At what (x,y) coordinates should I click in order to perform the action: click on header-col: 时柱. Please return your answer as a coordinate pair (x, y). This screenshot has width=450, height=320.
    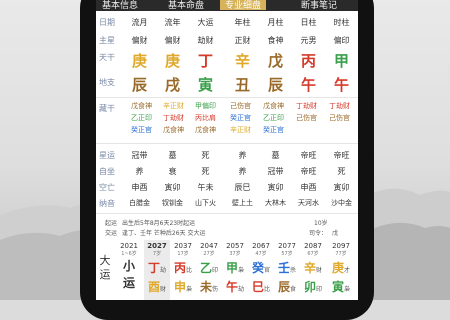
    Looking at the image, I should click on (341, 22).